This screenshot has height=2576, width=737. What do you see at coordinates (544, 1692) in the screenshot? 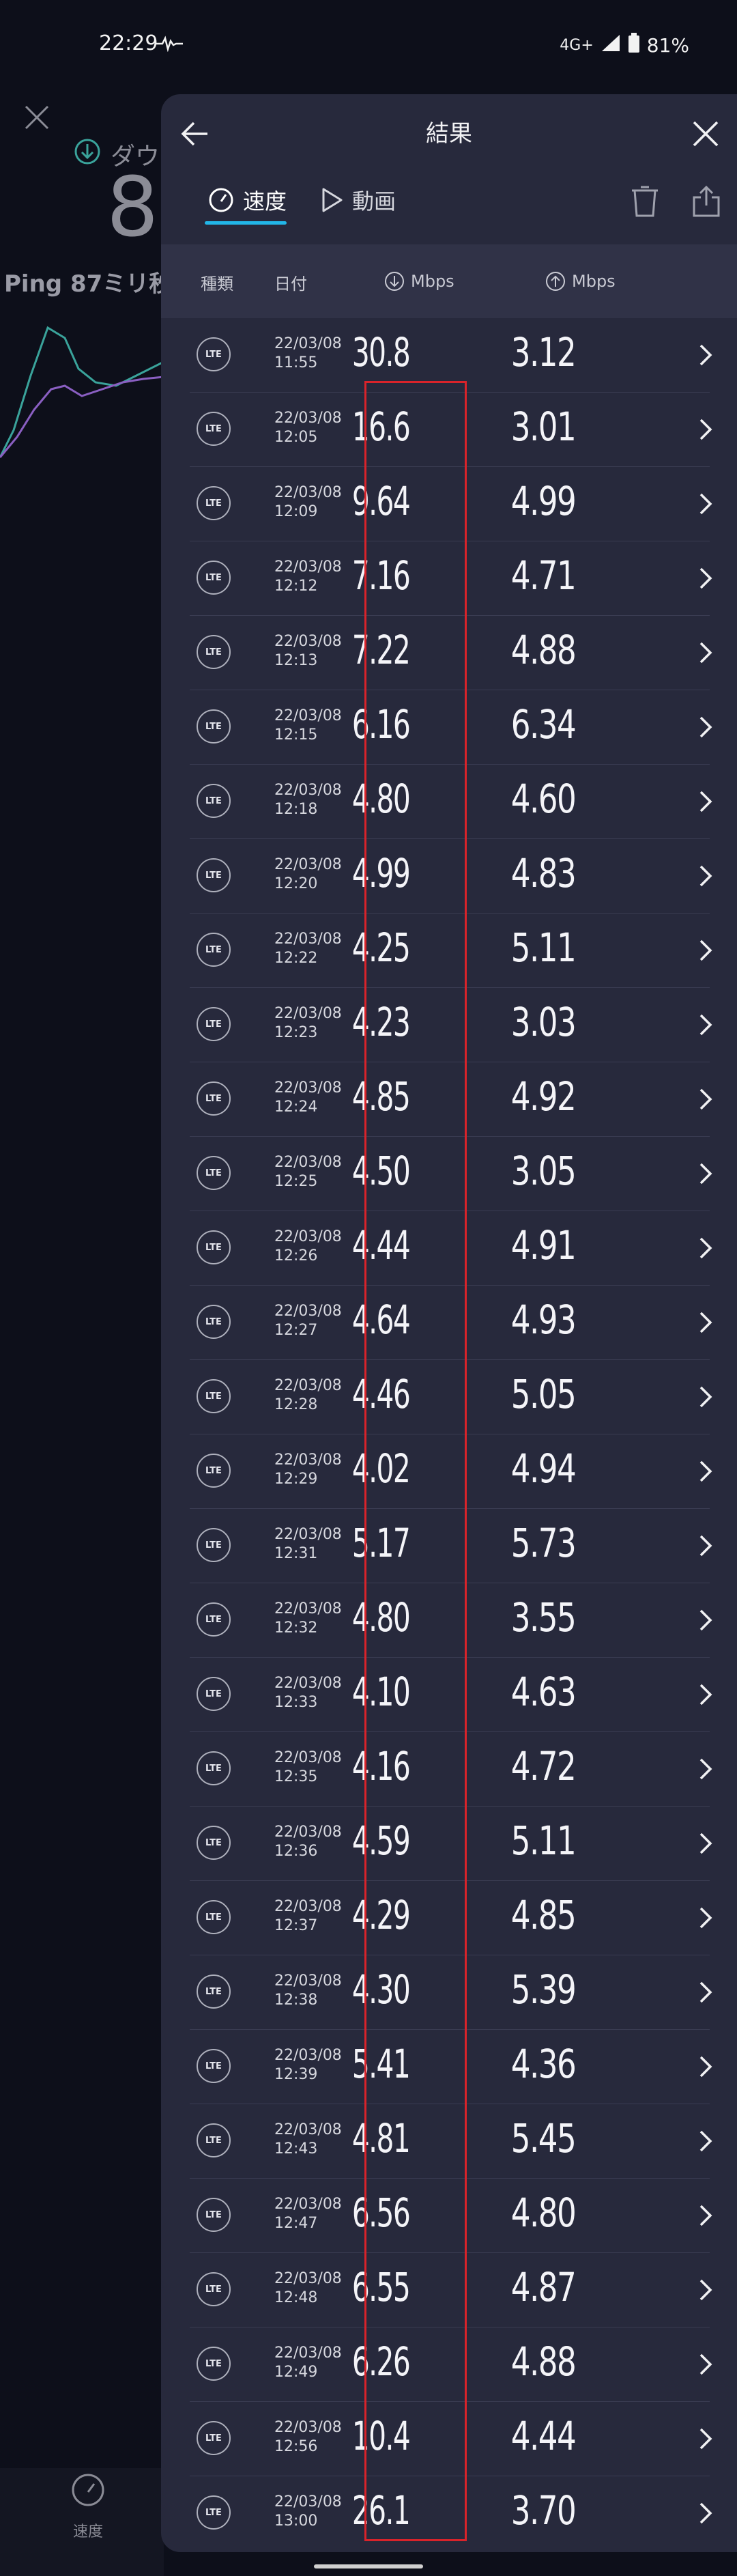
I see `row-upload-value: 4.63` at bounding box center [544, 1692].